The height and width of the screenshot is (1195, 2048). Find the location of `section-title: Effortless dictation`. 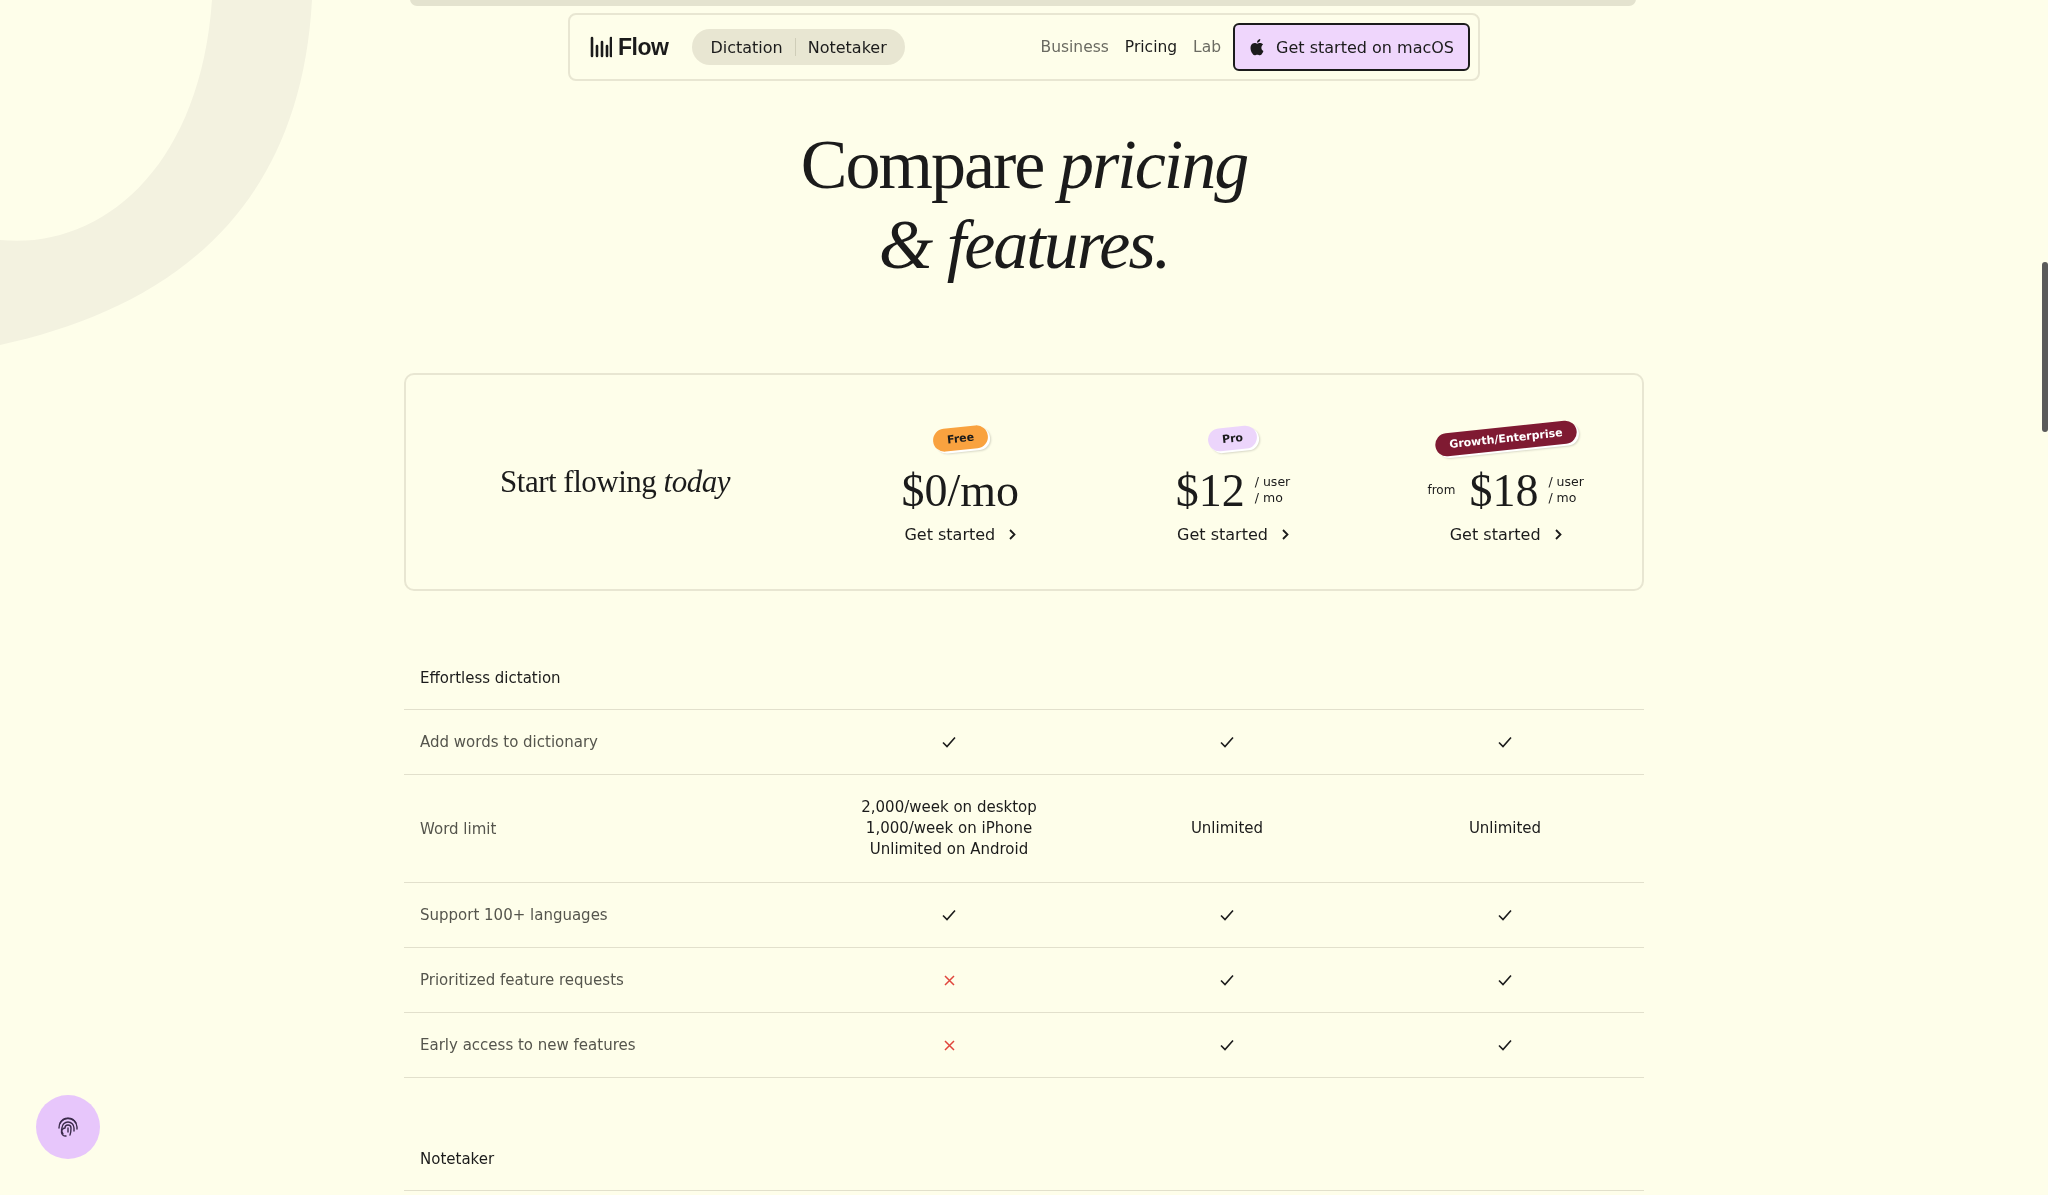

section-title: Effortless dictation is located at coordinates (1024, 678).